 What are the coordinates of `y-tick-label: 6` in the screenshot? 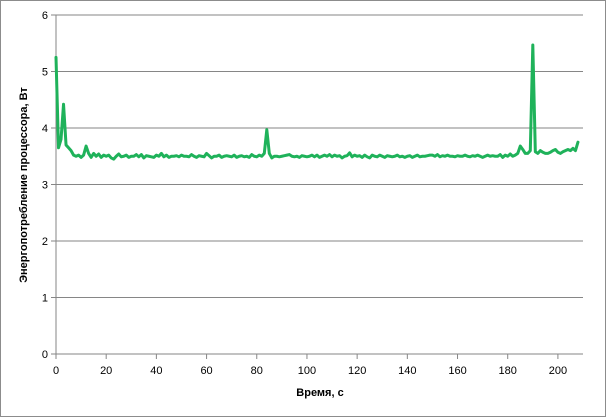 It's located at (45, 16).